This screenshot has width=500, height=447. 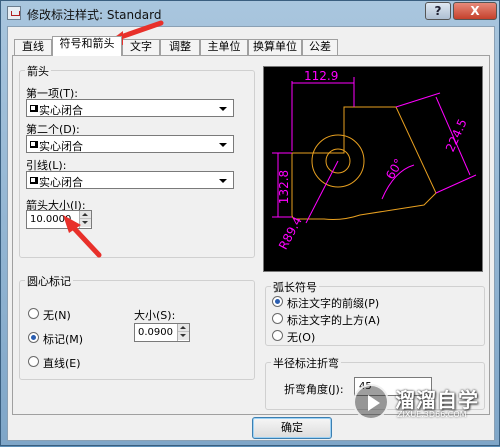 What do you see at coordinates (295, 287) in the screenshot?
I see `arc-length-group-label: 弧长符号` at bounding box center [295, 287].